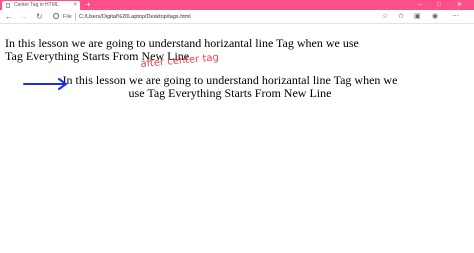 This screenshot has height=253, width=474. Describe the element at coordinates (435, 17) in the screenshot. I see `profile-icon: ◉` at that location.